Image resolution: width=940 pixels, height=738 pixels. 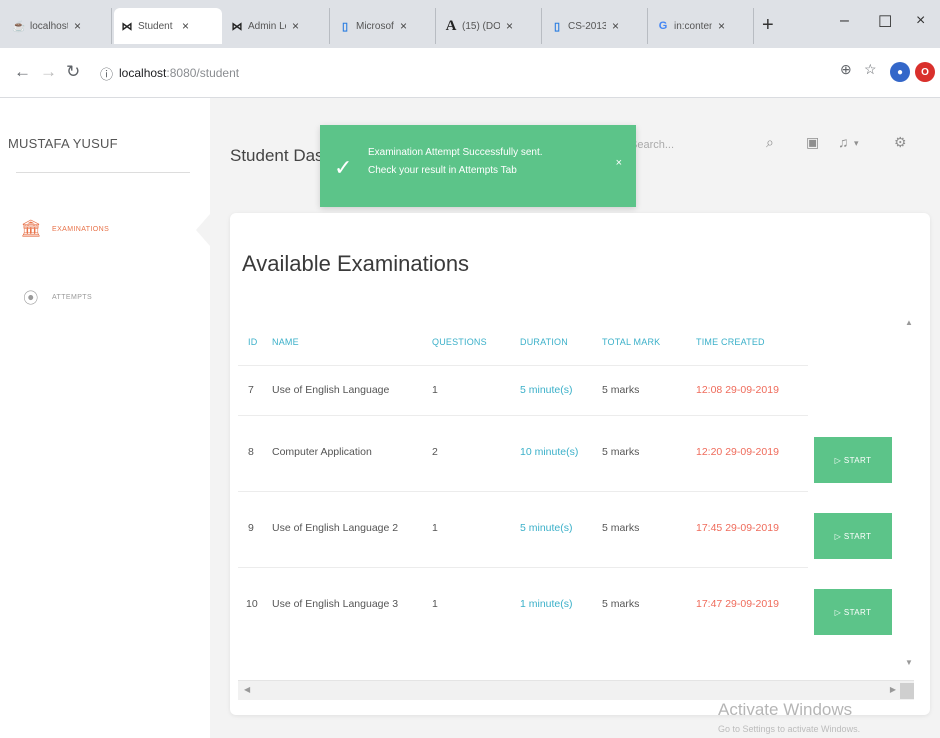 I want to click on cell-duration: 5 minute(s), so click(x=546, y=528).